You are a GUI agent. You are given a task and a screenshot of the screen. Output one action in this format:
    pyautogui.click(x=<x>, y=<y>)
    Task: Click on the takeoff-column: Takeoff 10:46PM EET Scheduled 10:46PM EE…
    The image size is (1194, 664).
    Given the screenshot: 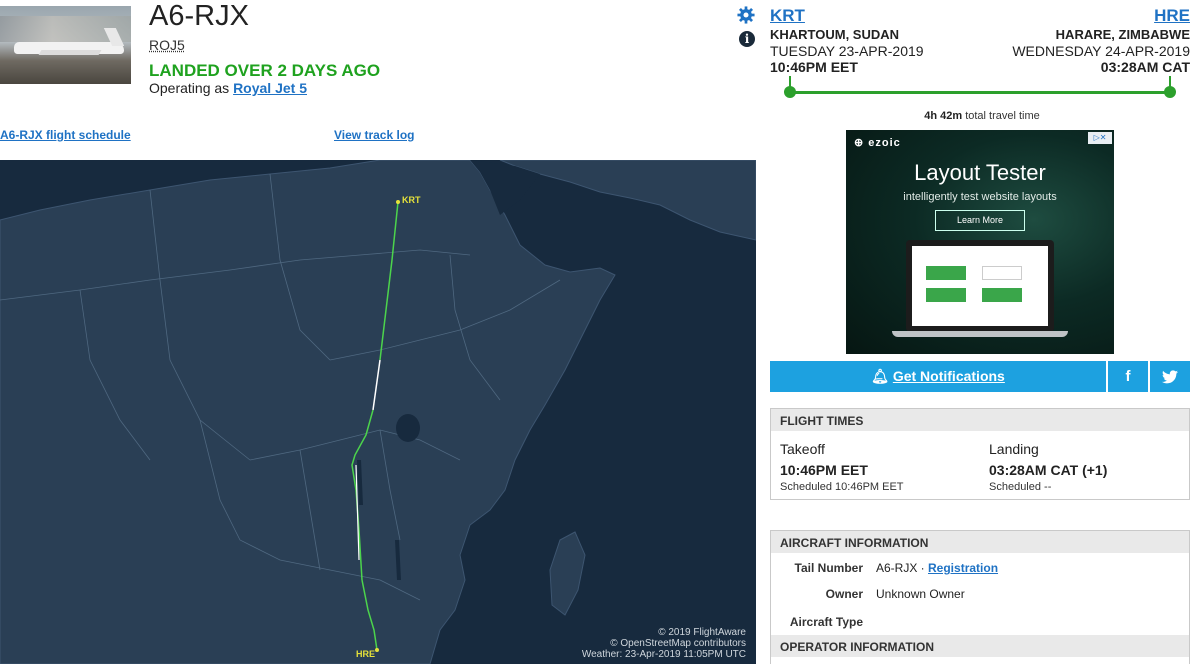 What is the action you would take?
    pyautogui.click(x=842, y=467)
    